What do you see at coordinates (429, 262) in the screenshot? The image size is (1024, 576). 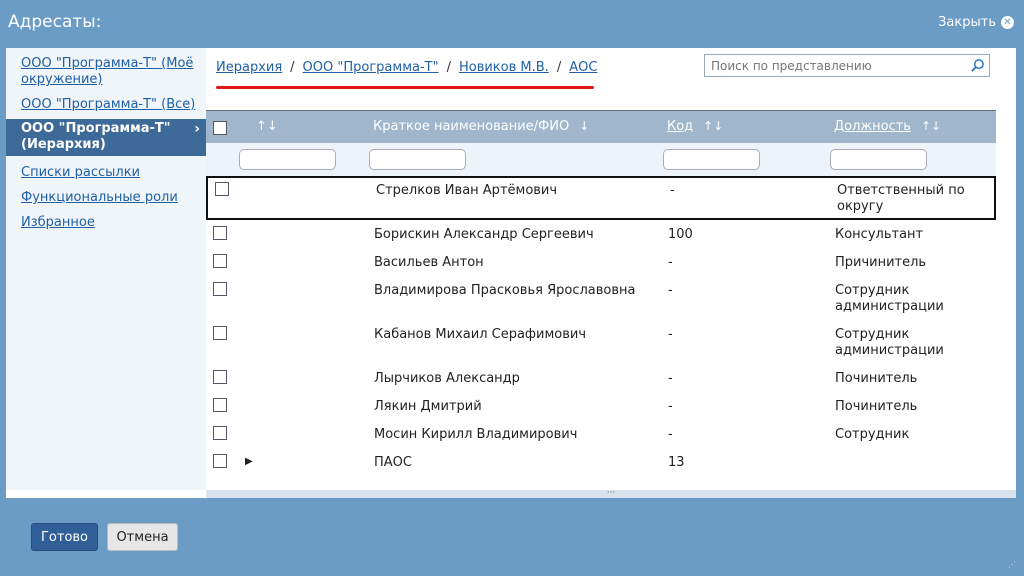 I see `row-name: Васильев Антон` at bounding box center [429, 262].